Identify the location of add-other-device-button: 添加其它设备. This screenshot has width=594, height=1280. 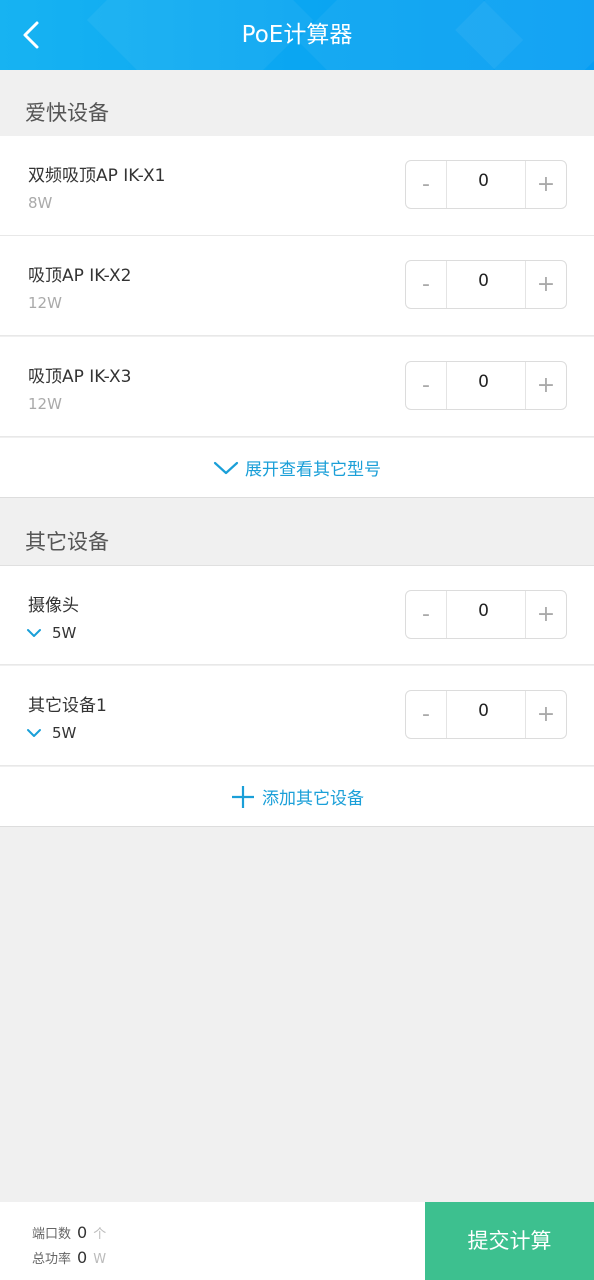
(297, 797).